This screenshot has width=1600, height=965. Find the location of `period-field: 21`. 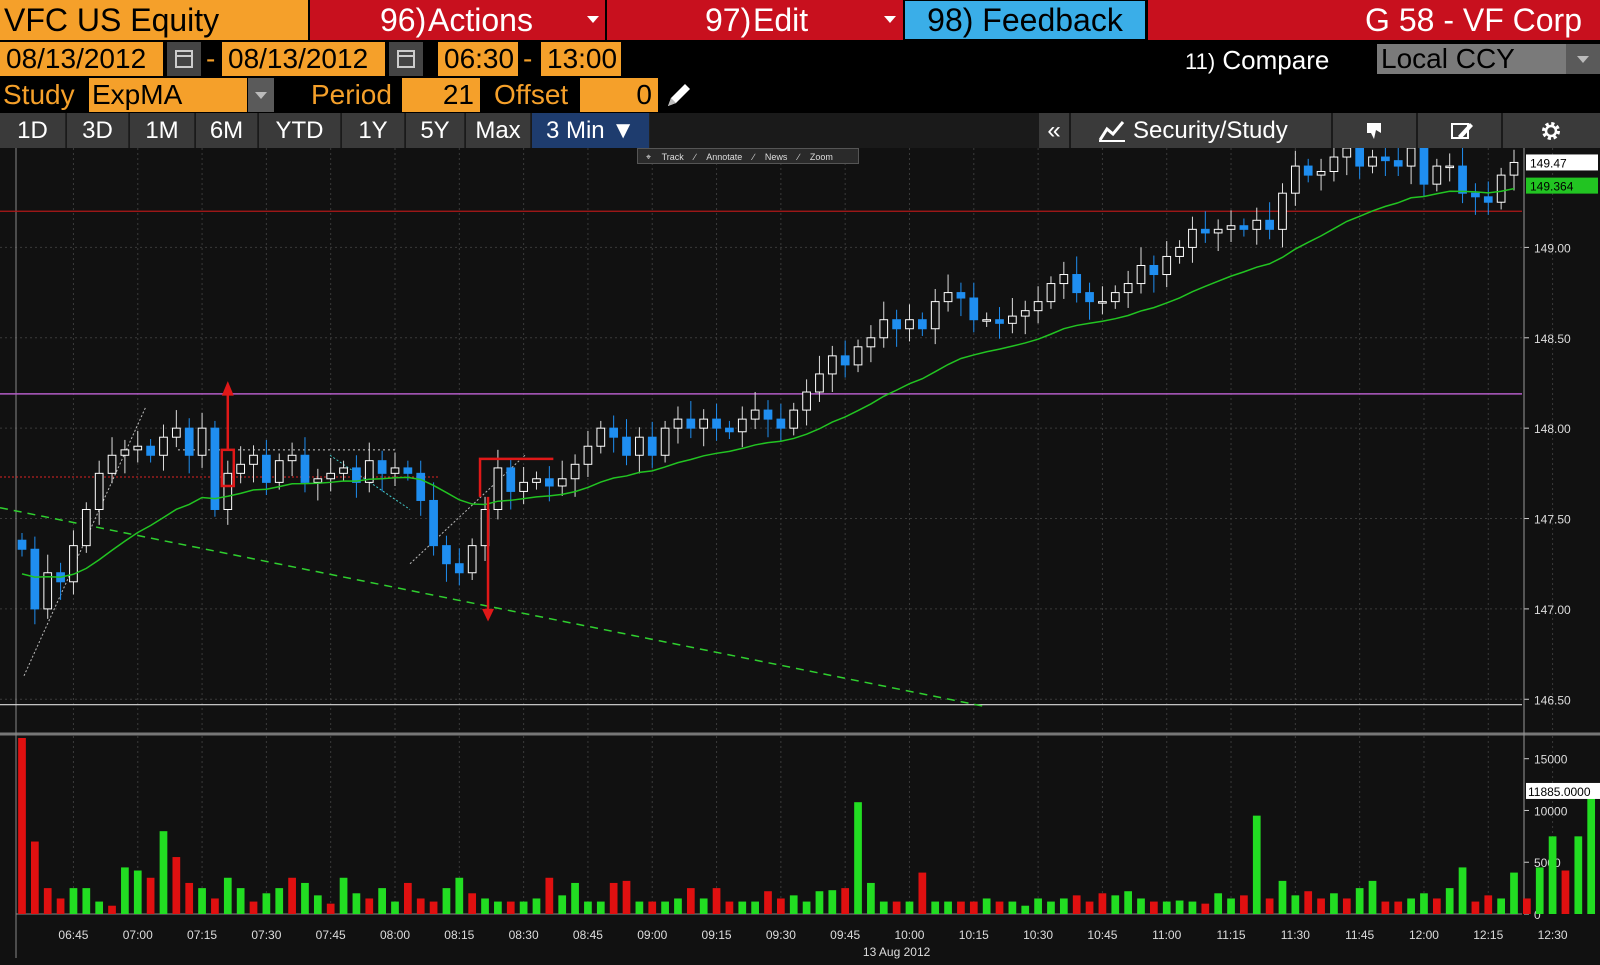

period-field: 21 is located at coordinates (441, 95).